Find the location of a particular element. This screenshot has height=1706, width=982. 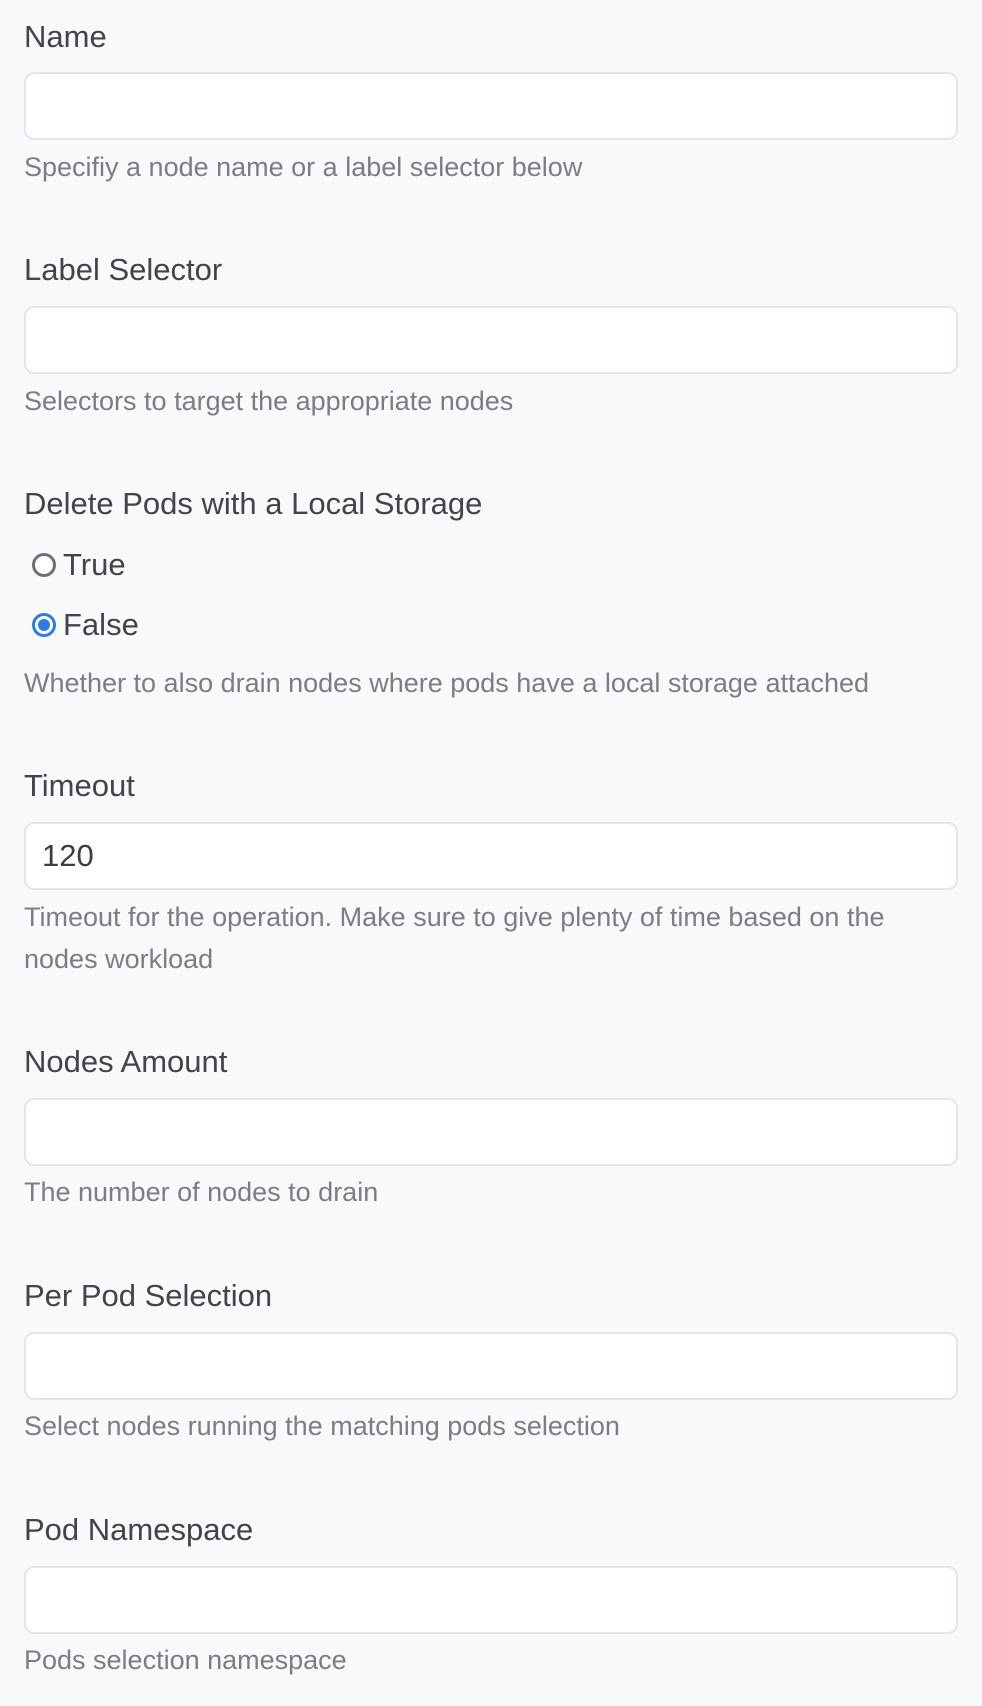

radio-option-true: True is located at coordinates (79, 565).